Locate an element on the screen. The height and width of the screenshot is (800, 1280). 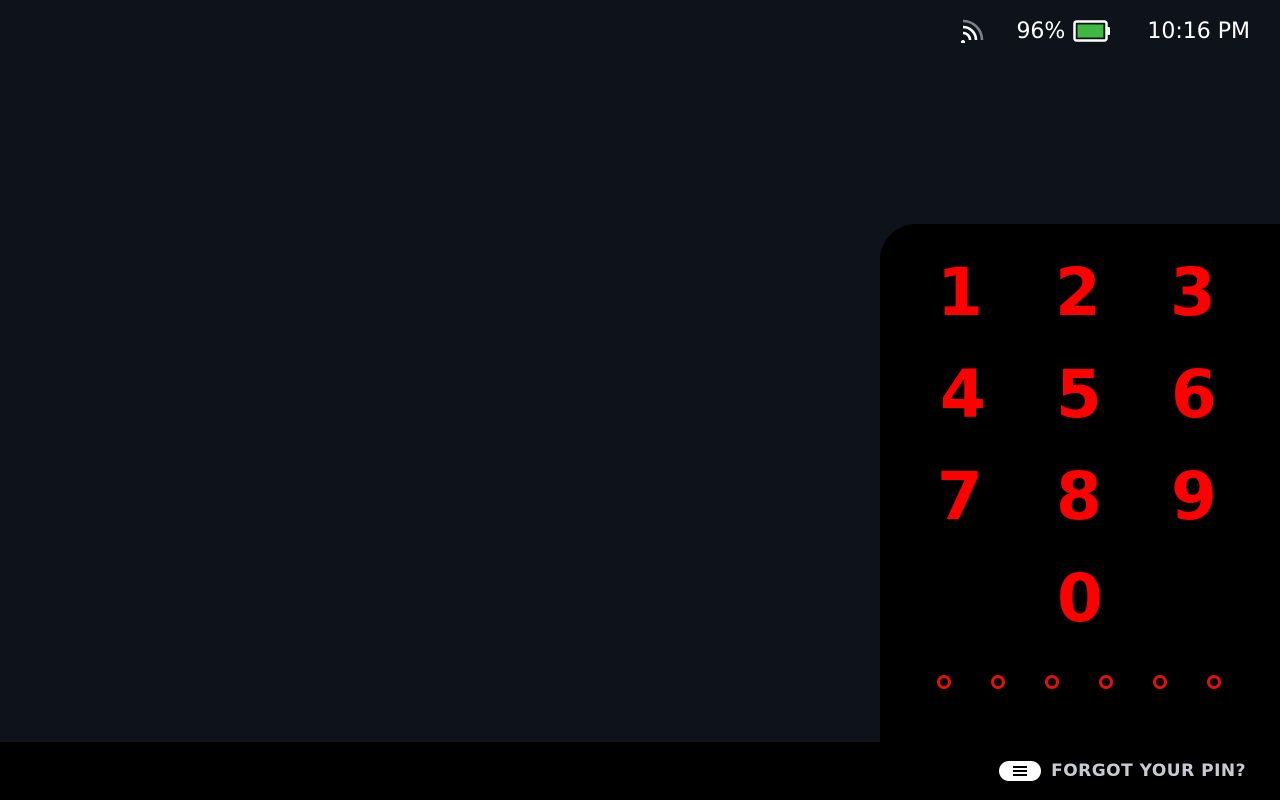
forgot-pin-button: FORGOT YOUR PIN? is located at coordinates (1122, 771).